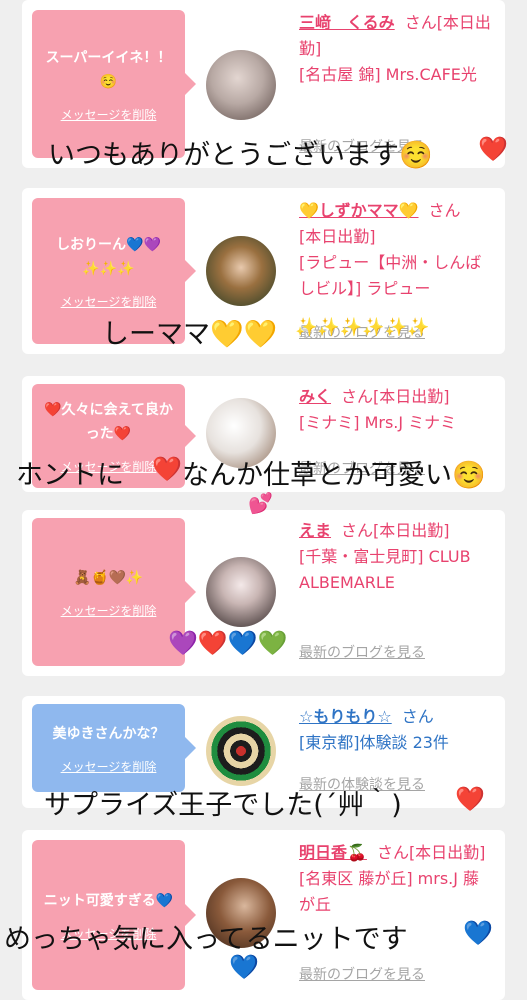 The width and height of the screenshot is (527, 1000). What do you see at coordinates (345, 716) in the screenshot?
I see `user-name-link: ☆もりもり☆` at bounding box center [345, 716].